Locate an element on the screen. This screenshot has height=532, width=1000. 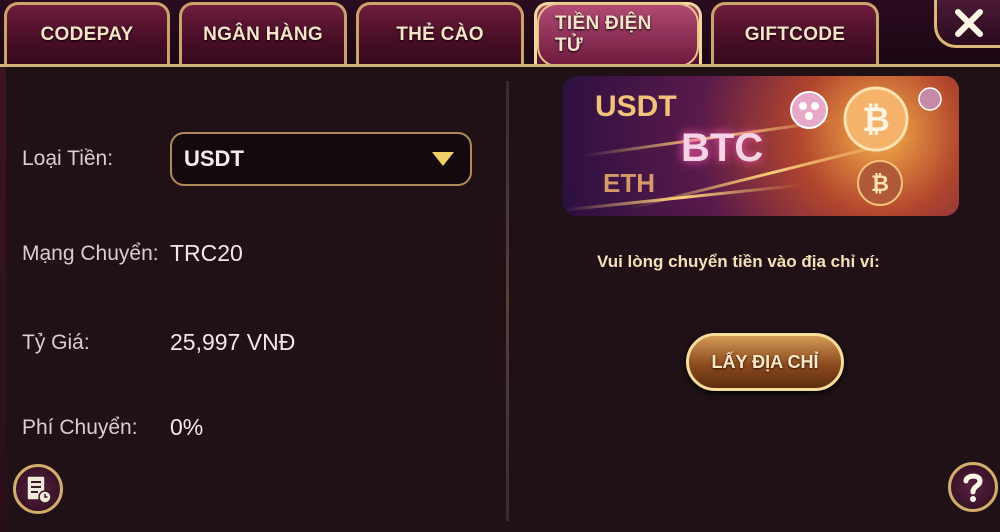
tab-label: GIFTCODE is located at coordinates (795, 34).